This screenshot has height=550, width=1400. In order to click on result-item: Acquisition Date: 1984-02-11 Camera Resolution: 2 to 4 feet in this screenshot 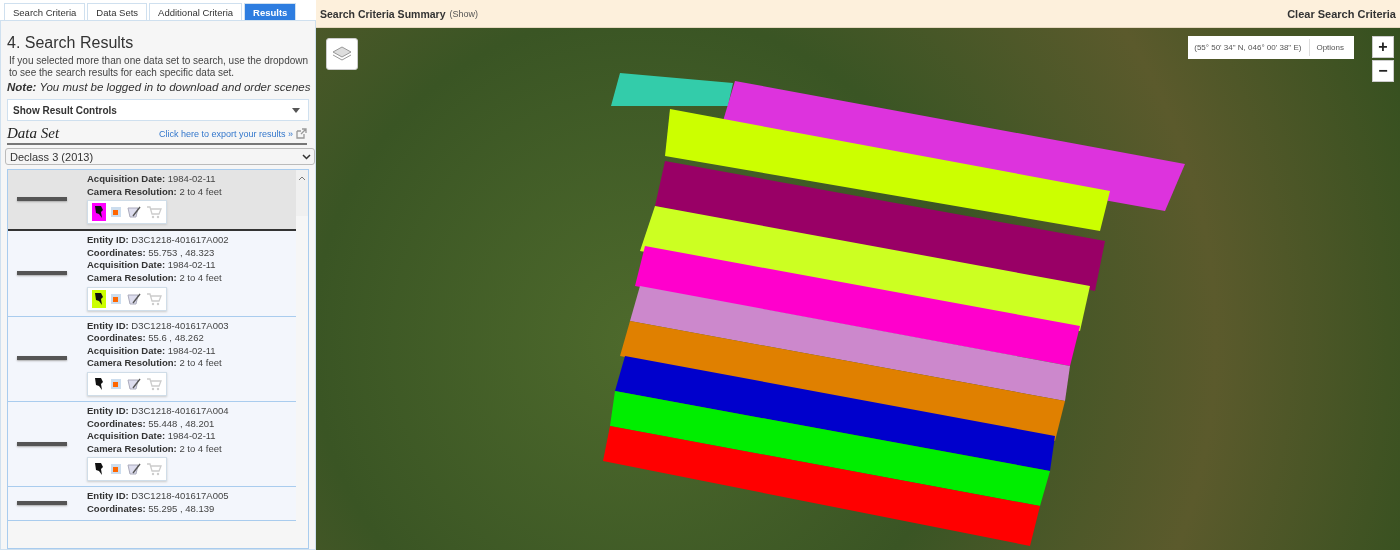, I will do `click(152, 201)`.